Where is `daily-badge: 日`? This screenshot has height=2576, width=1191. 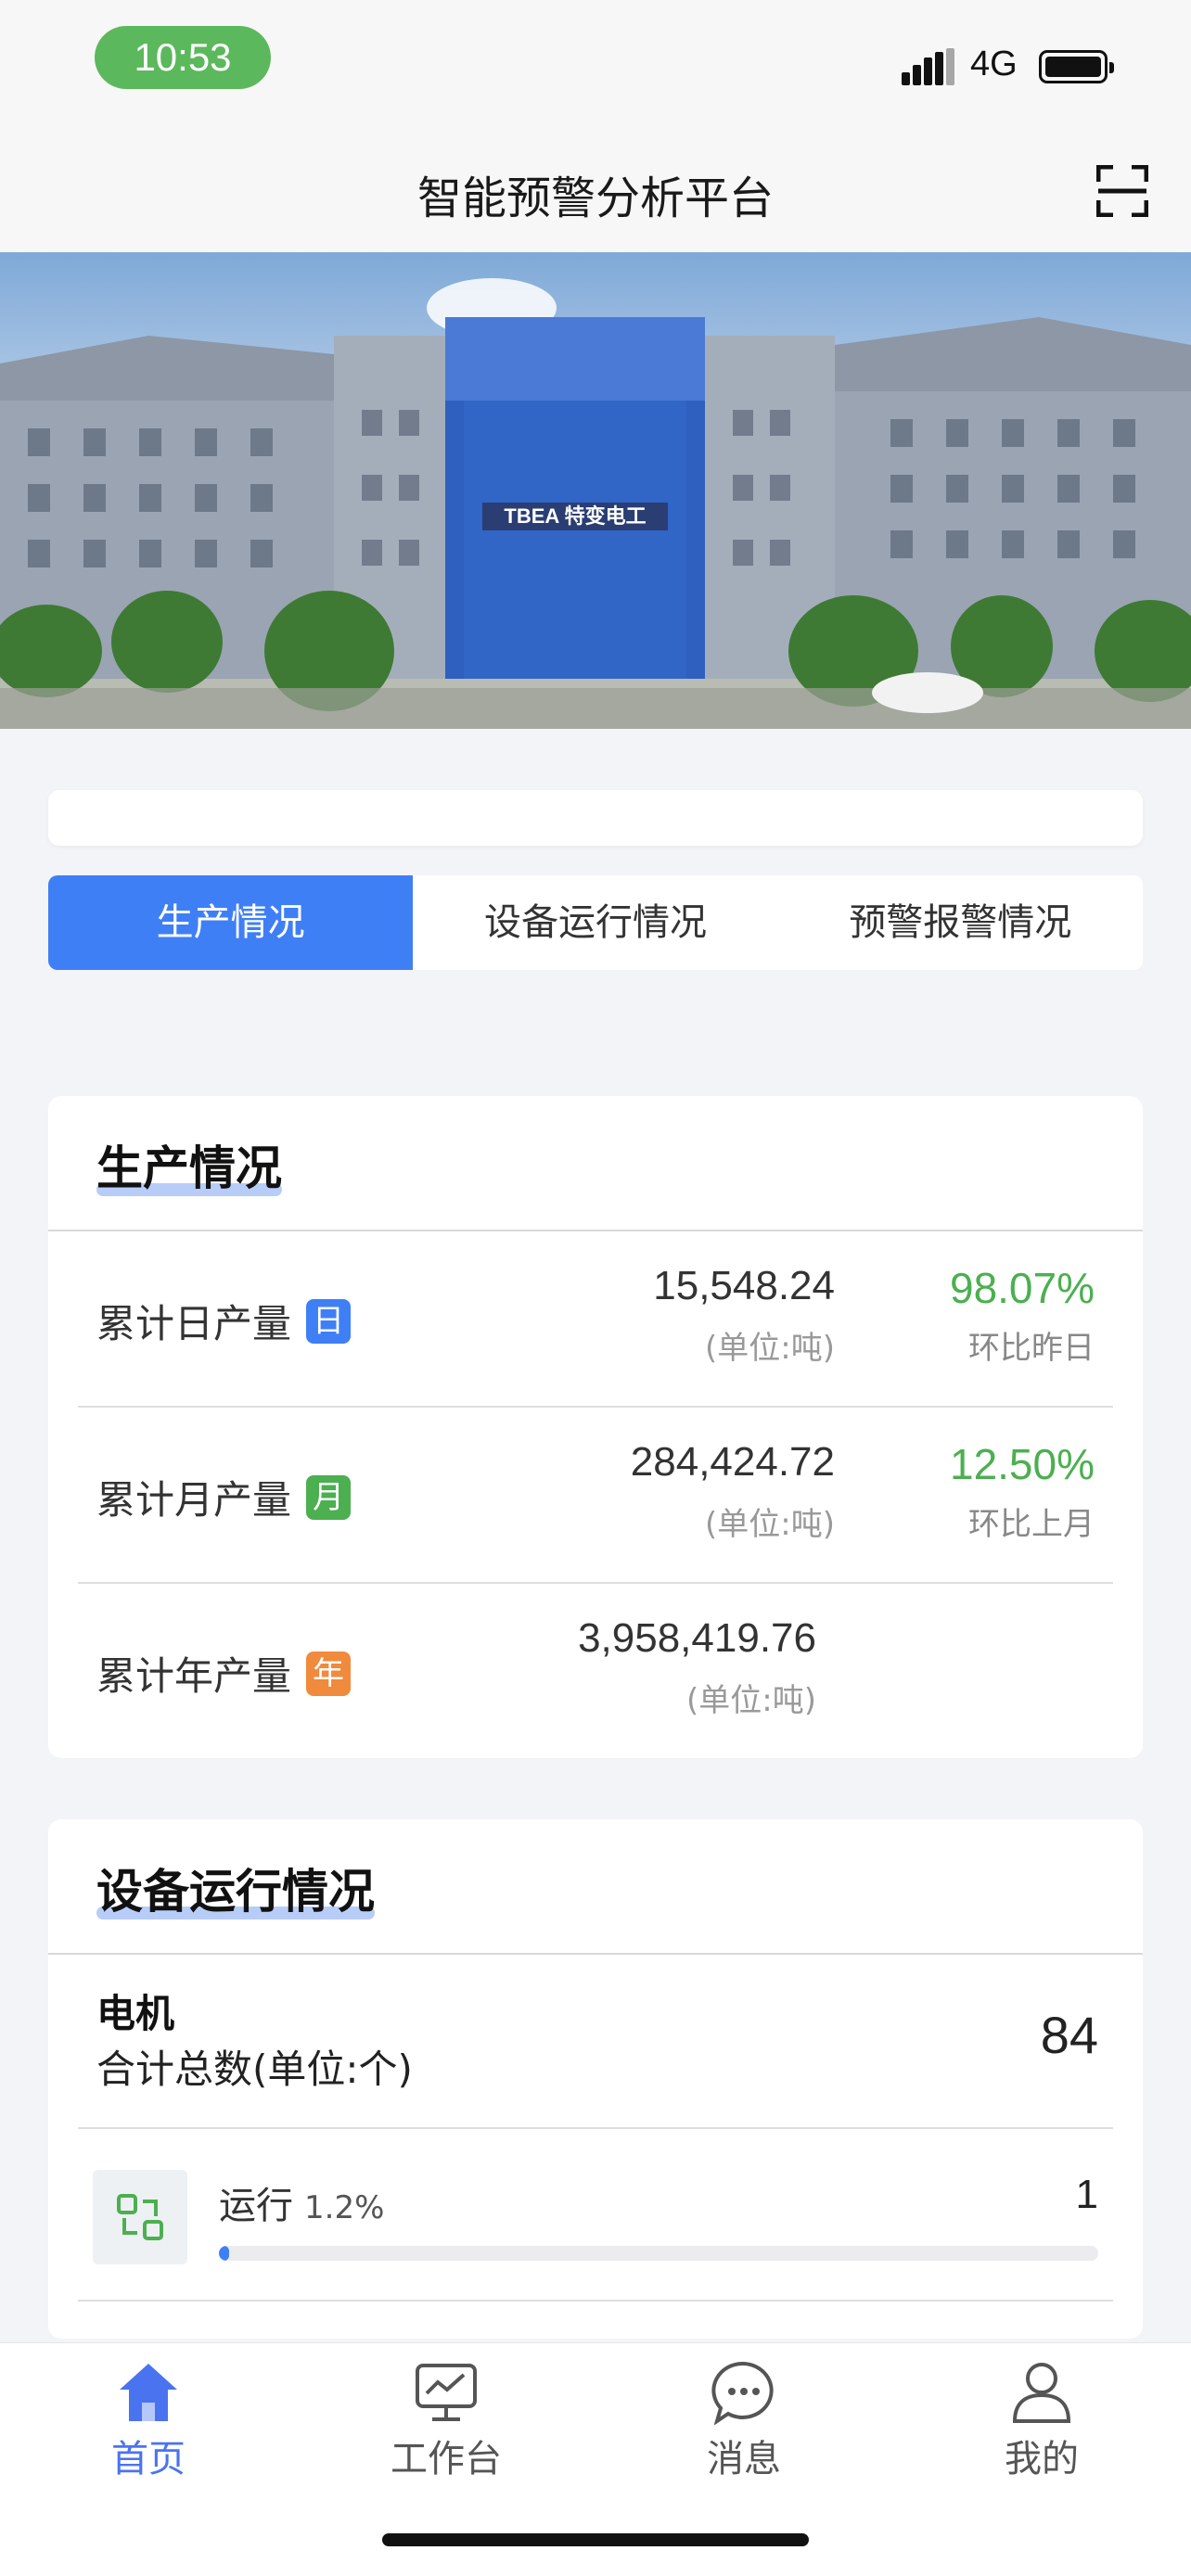
daily-badge: 日 is located at coordinates (329, 1321).